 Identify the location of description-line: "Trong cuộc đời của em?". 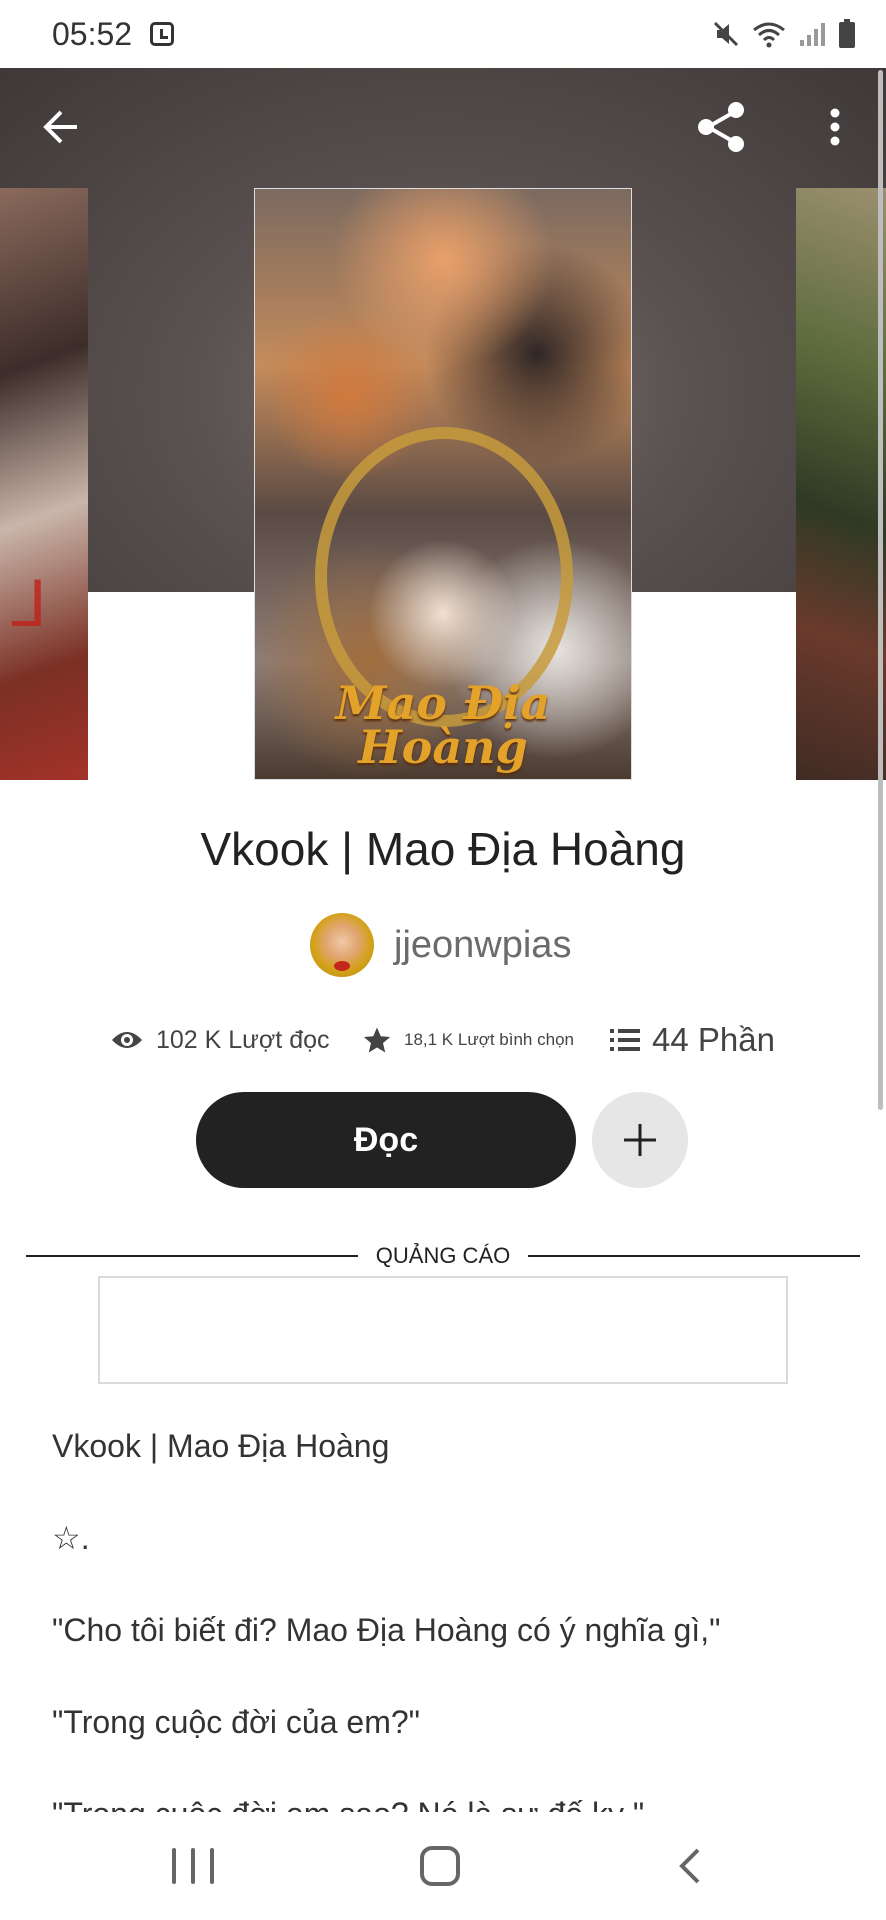
(236, 1722).